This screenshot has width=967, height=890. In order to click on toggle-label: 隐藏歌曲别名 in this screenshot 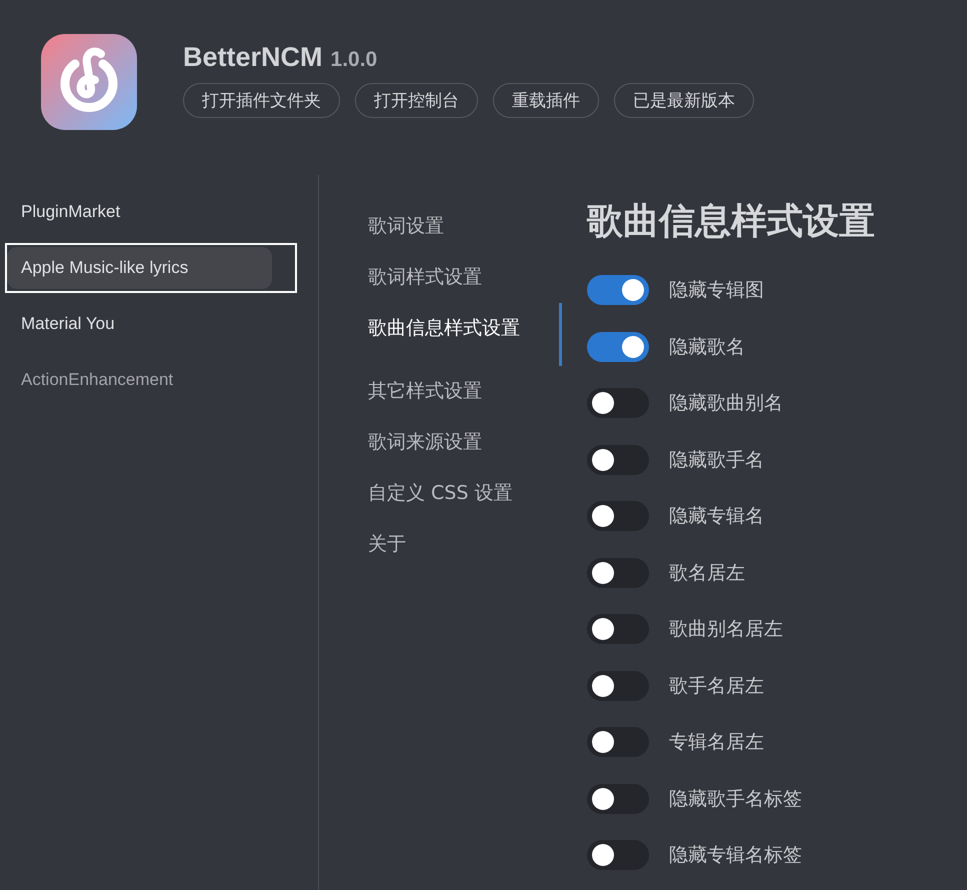, I will do `click(726, 403)`.